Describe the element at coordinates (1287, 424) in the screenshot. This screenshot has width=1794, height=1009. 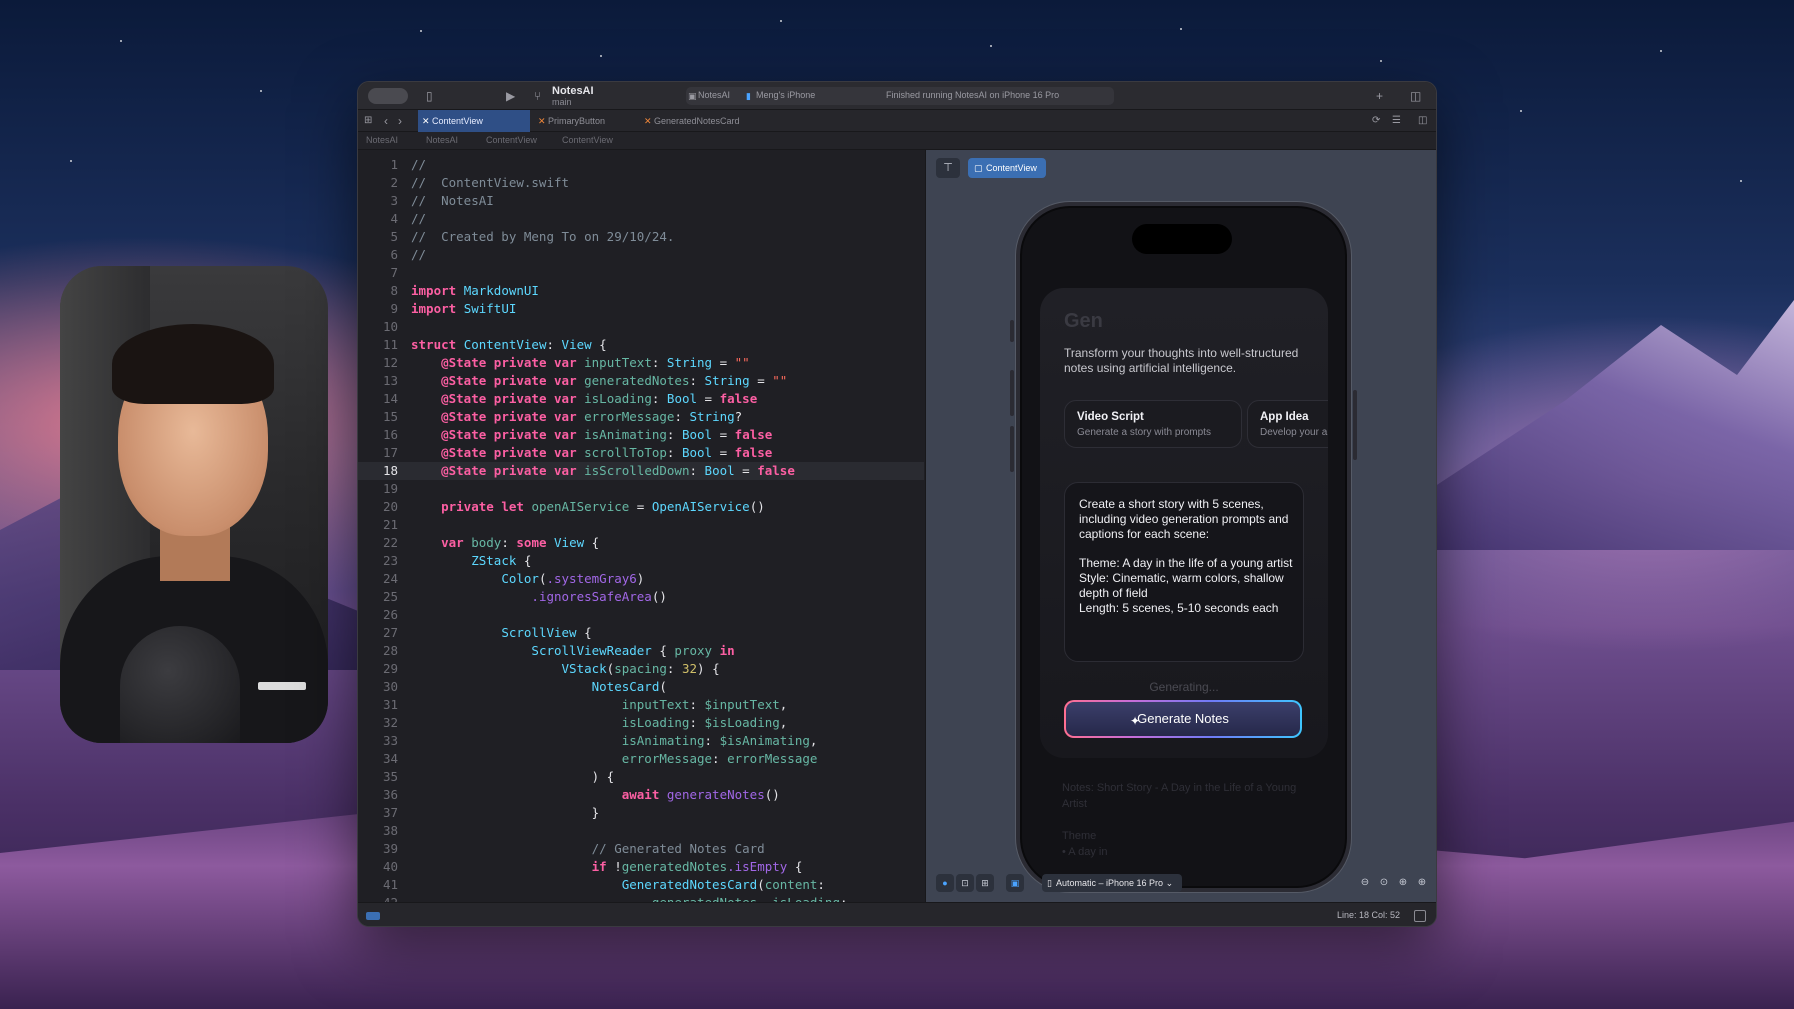
I see `template-chip-app-idea: App Idea Develop your a` at that location.